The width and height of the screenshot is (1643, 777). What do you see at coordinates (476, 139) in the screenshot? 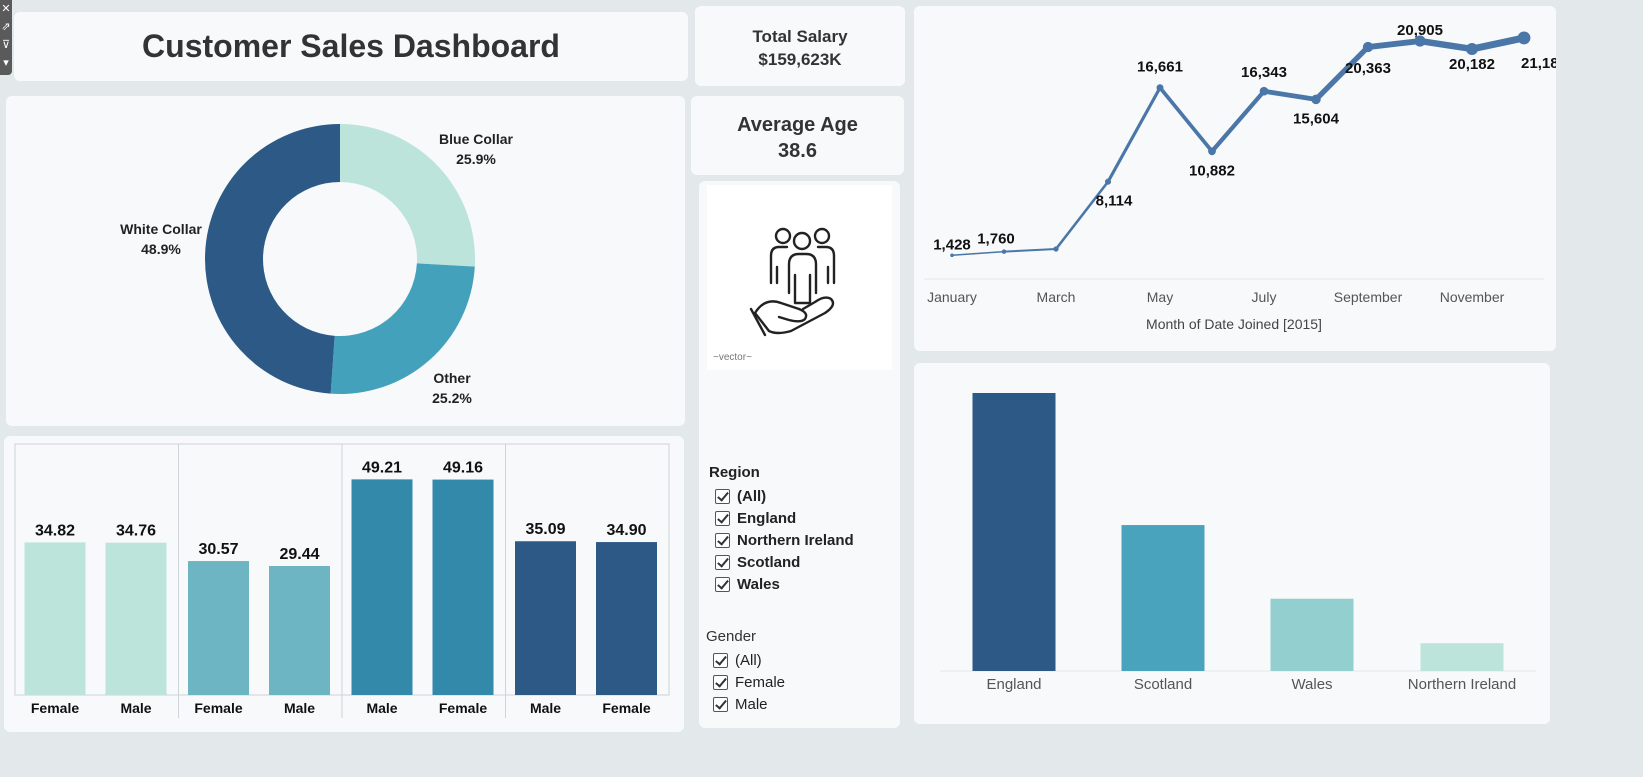
I see `slice-category-label: Blue Collar` at bounding box center [476, 139].